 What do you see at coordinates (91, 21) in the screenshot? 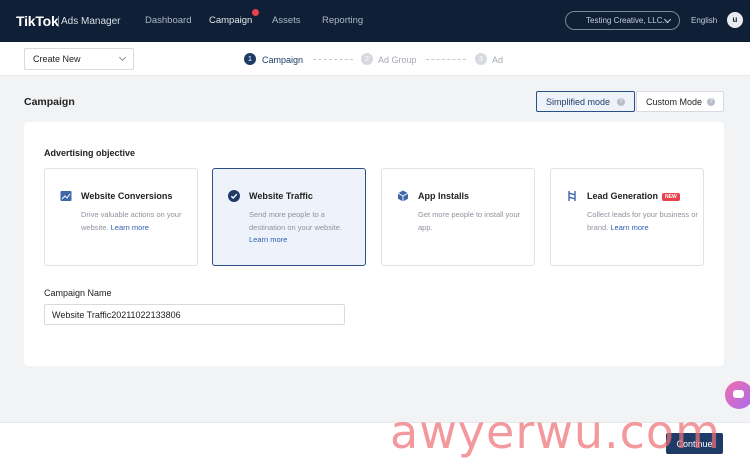
I see `ads-manager-label: Ads Manager` at bounding box center [91, 21].